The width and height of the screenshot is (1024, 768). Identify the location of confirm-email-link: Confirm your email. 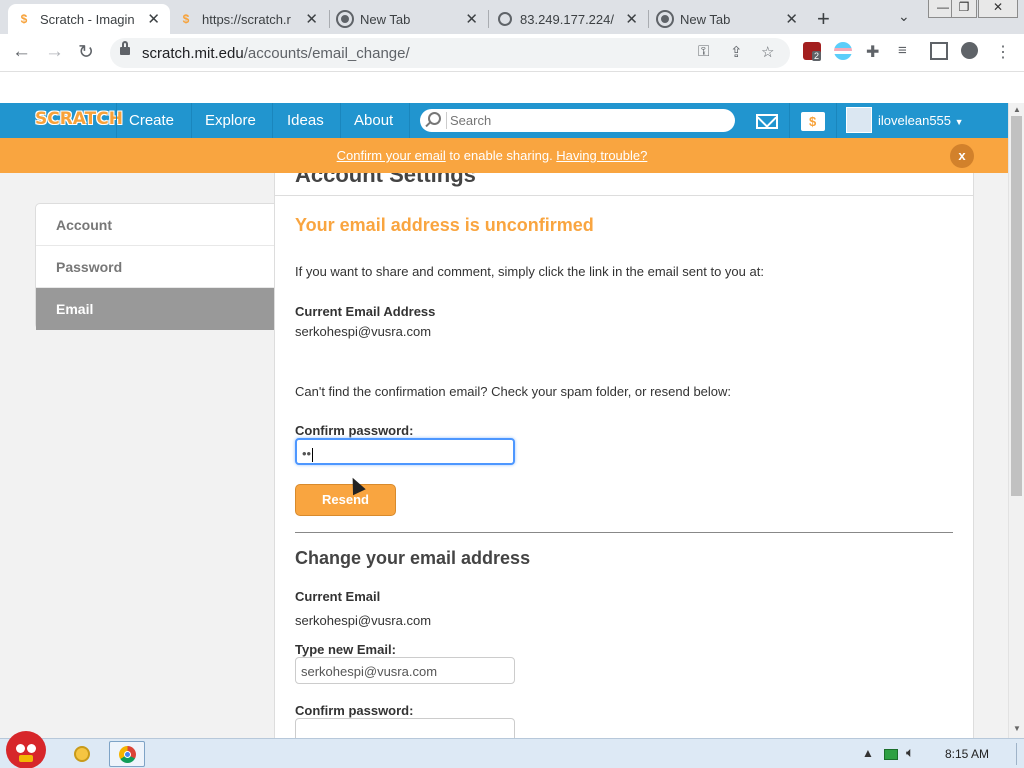
(391, 155).